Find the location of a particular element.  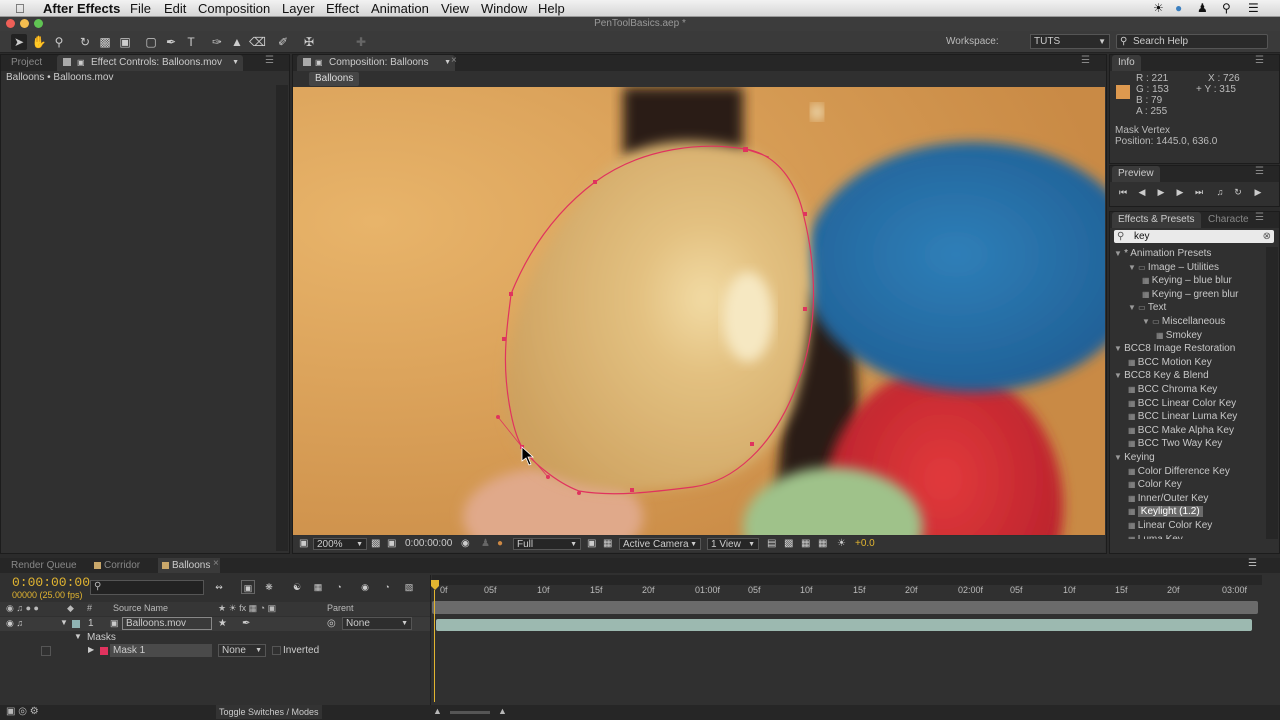

graph-editor-icon: ▧ is located at coordinates (409, 587).